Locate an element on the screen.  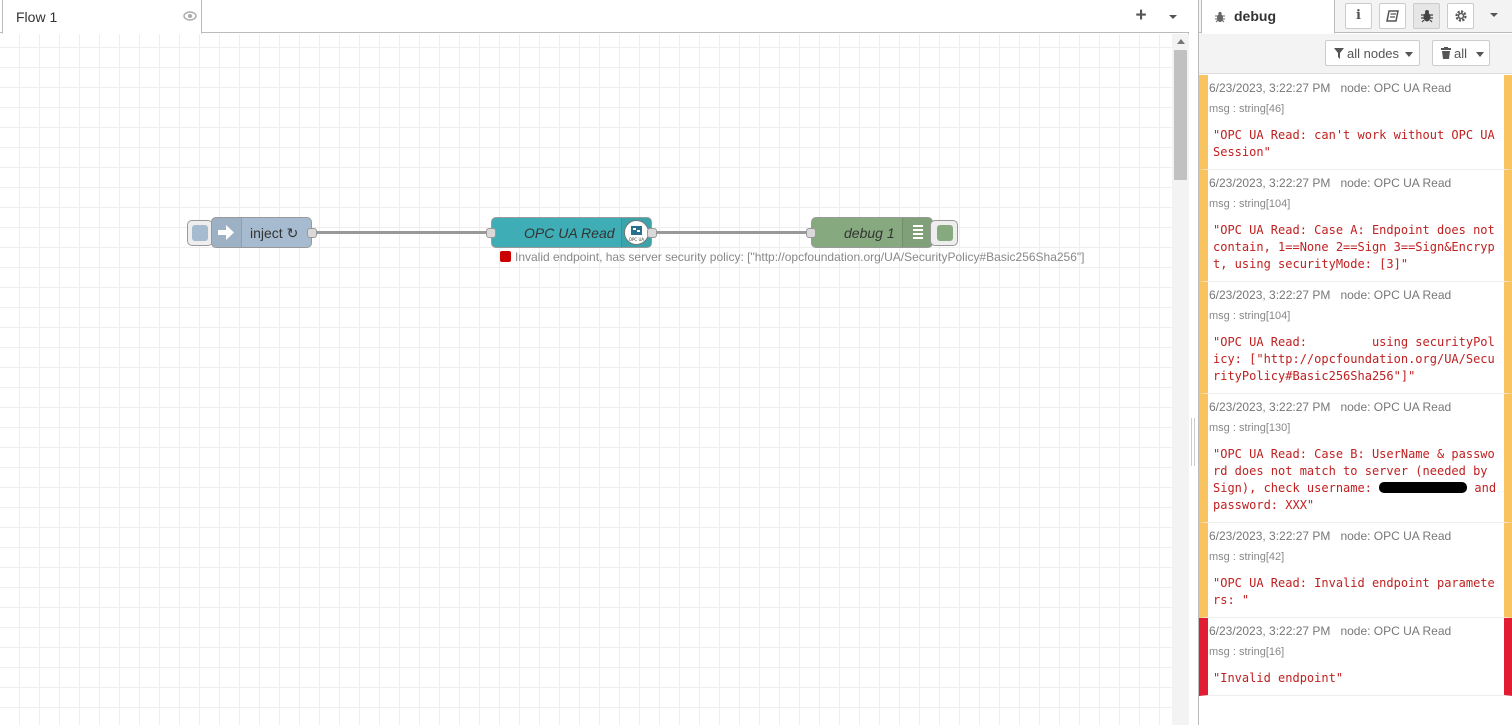
trash-icon is located at coordinates (1446, 53).